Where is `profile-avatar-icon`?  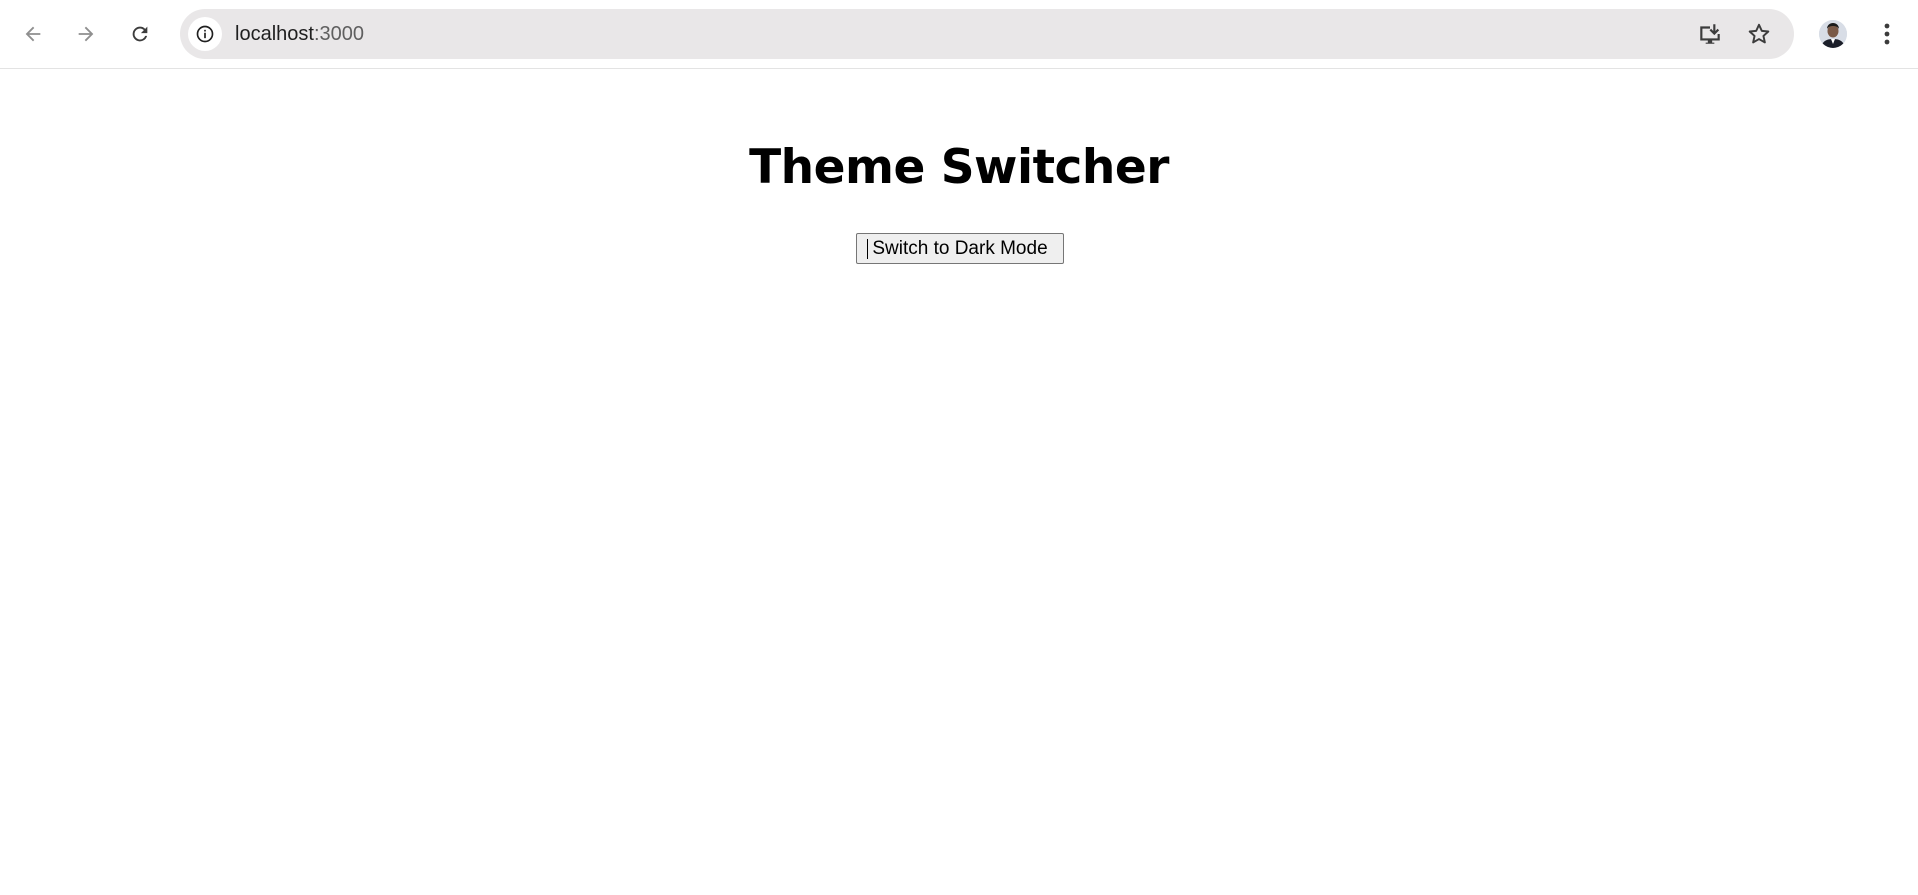 profile-avatar-icon is located at coordinates (1833, 34).